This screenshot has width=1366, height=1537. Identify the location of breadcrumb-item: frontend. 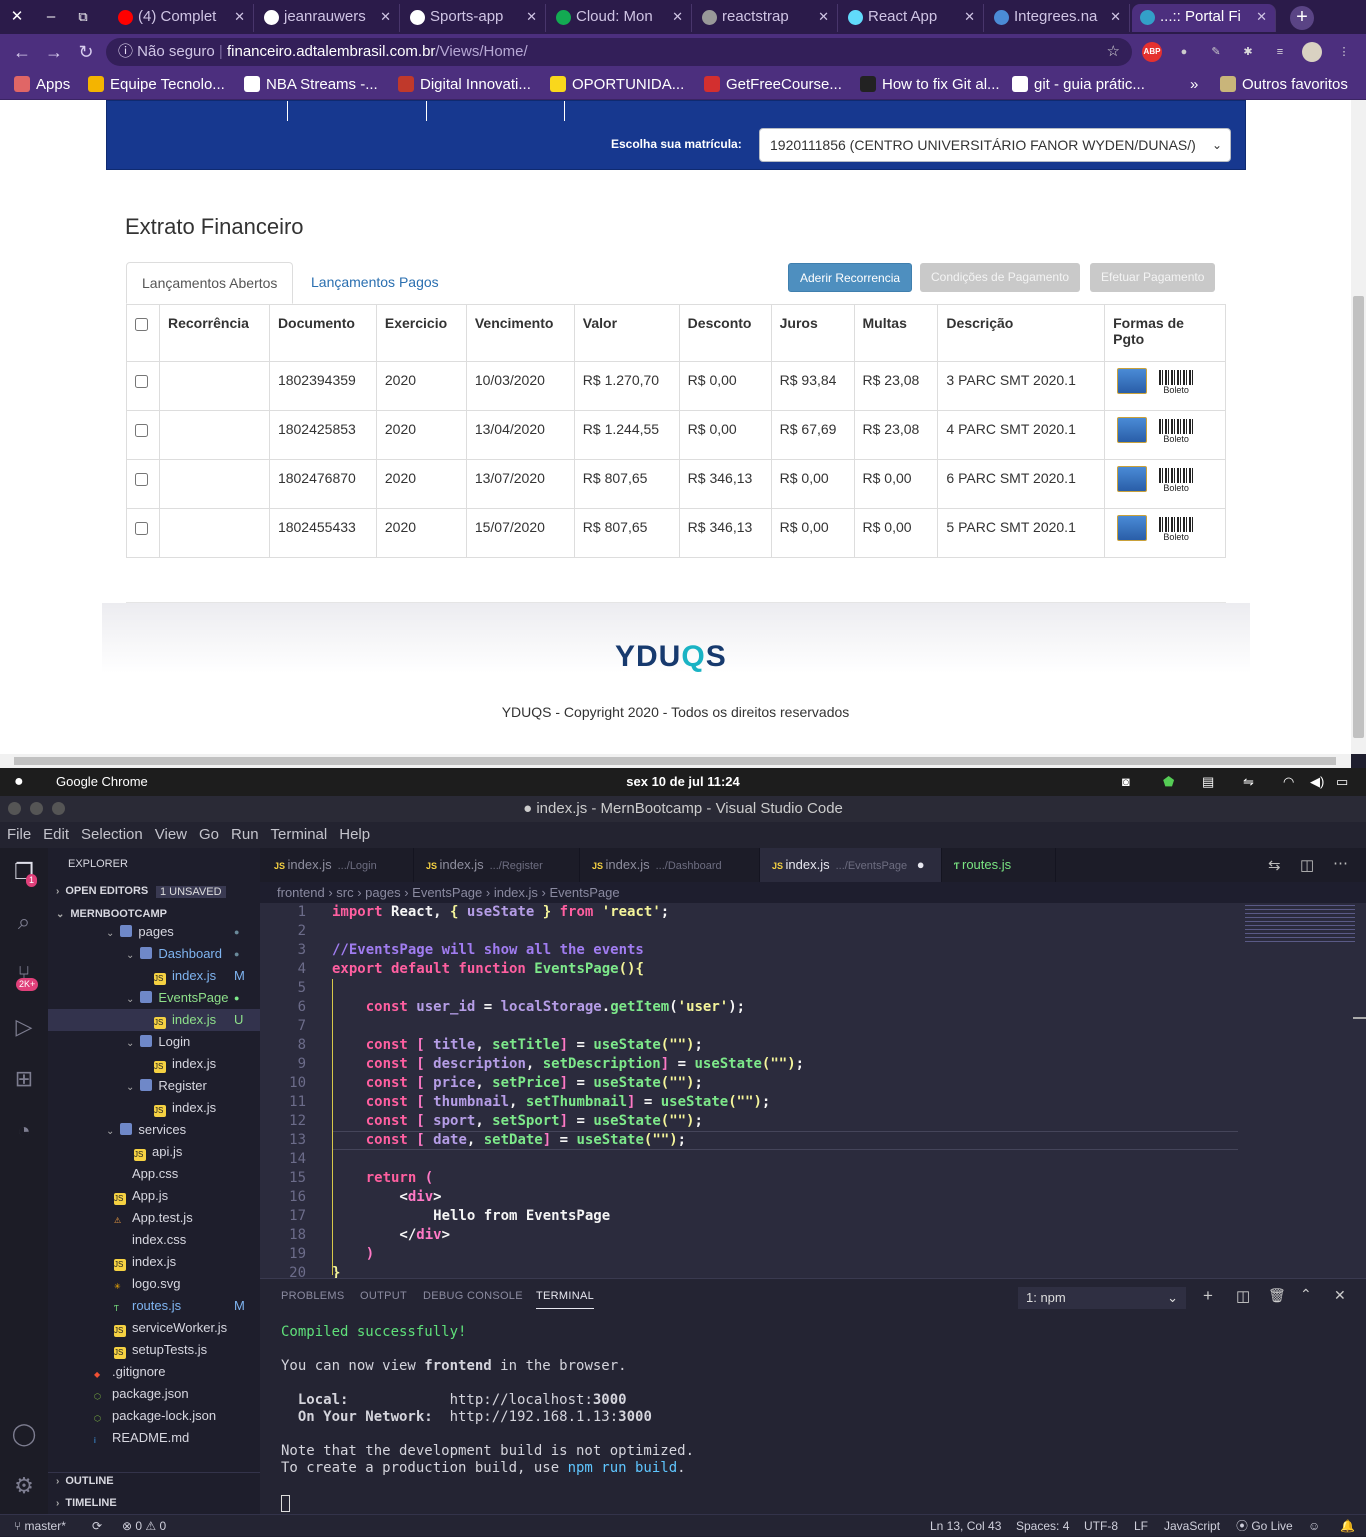
(301, 892).